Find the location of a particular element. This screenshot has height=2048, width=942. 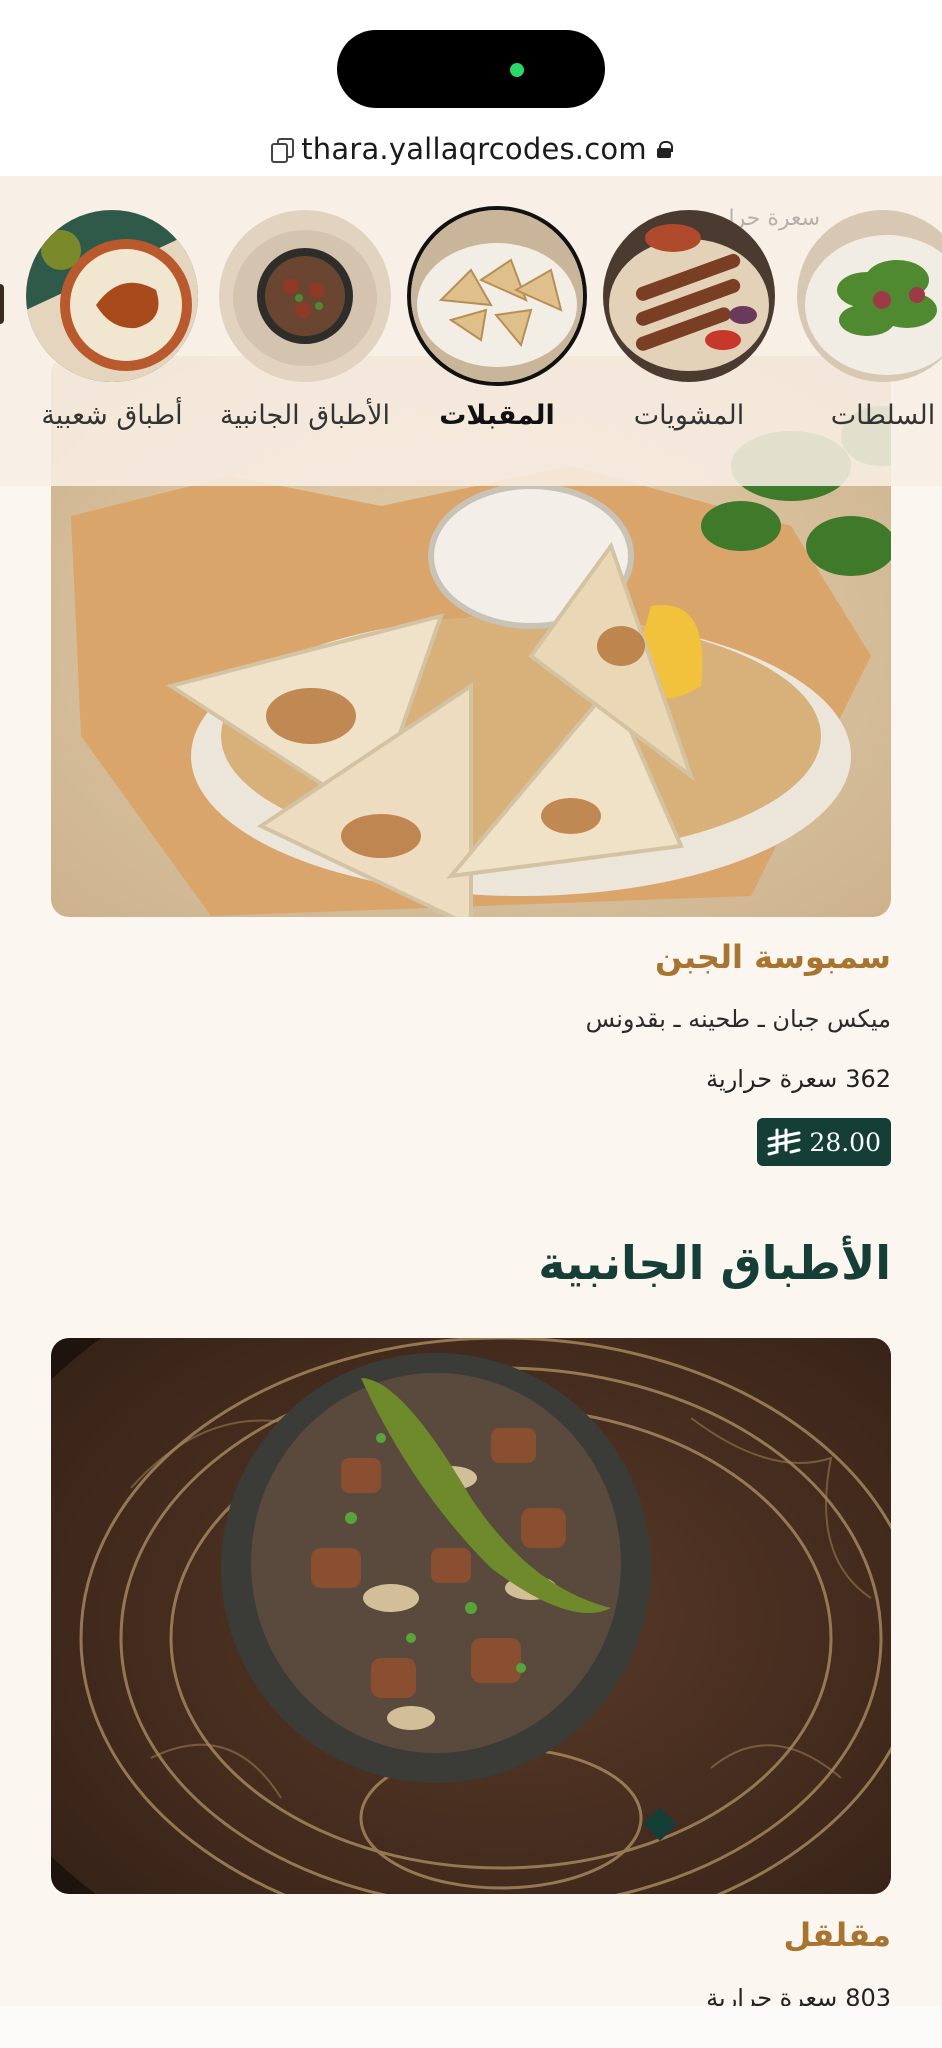

calories-value: 362 is located at coordinates (868, 1079).